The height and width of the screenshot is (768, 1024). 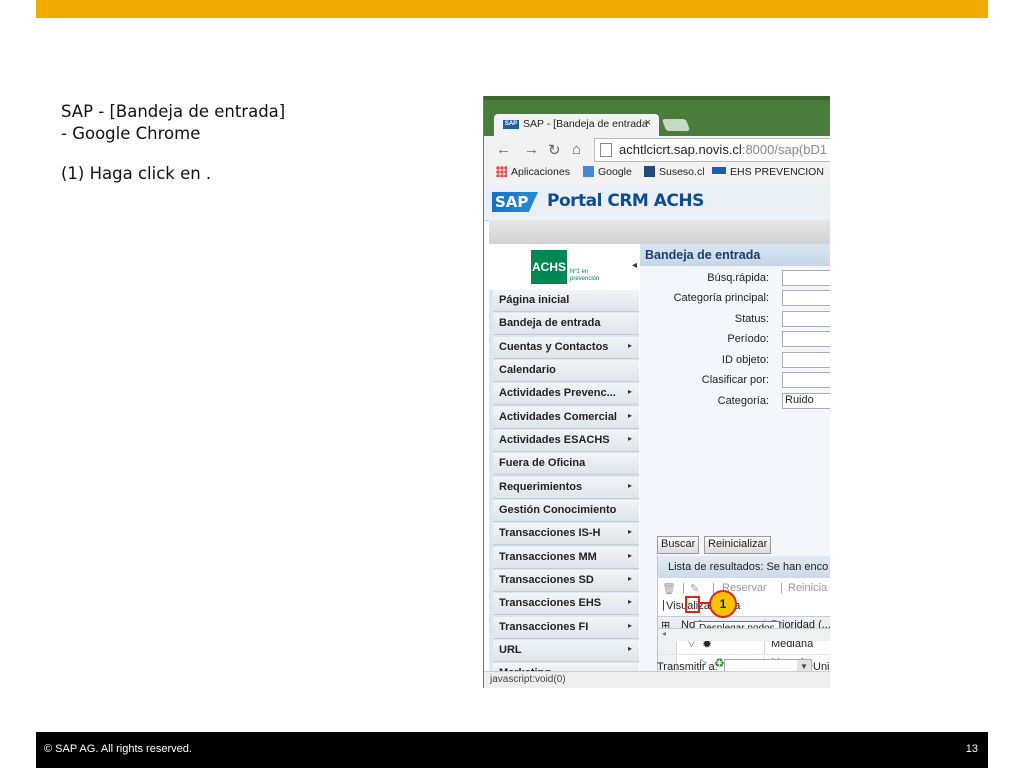 What do you see at coordinates (533, 172) in the screenshot?
I see `bookmark-apps: Aplicaciones` at bounding box center [533, 172].